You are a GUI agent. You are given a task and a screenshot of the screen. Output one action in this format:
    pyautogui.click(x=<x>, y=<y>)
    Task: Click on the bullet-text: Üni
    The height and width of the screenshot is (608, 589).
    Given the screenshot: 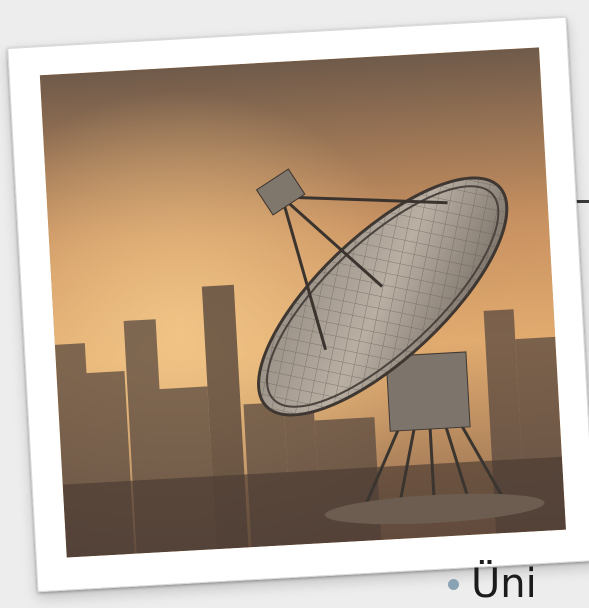 What is the action you would take?
    pyautogui.click(x=504, y=584)
    